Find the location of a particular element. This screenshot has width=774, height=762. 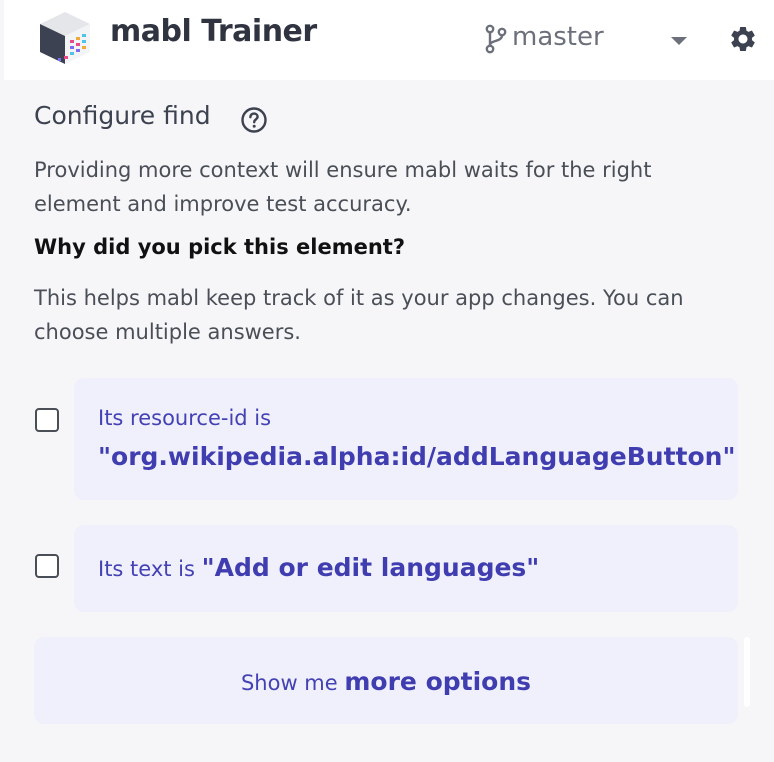

gear-icon is located at coordinates (743, 39).